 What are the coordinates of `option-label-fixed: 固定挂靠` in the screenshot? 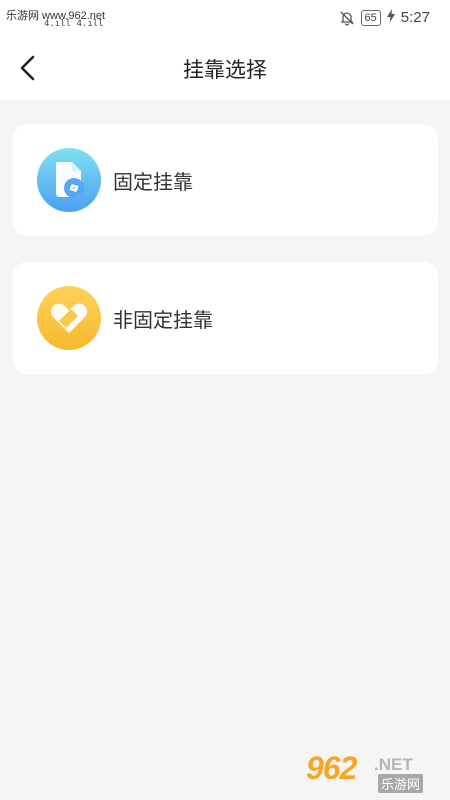 It's located at (153, 182).